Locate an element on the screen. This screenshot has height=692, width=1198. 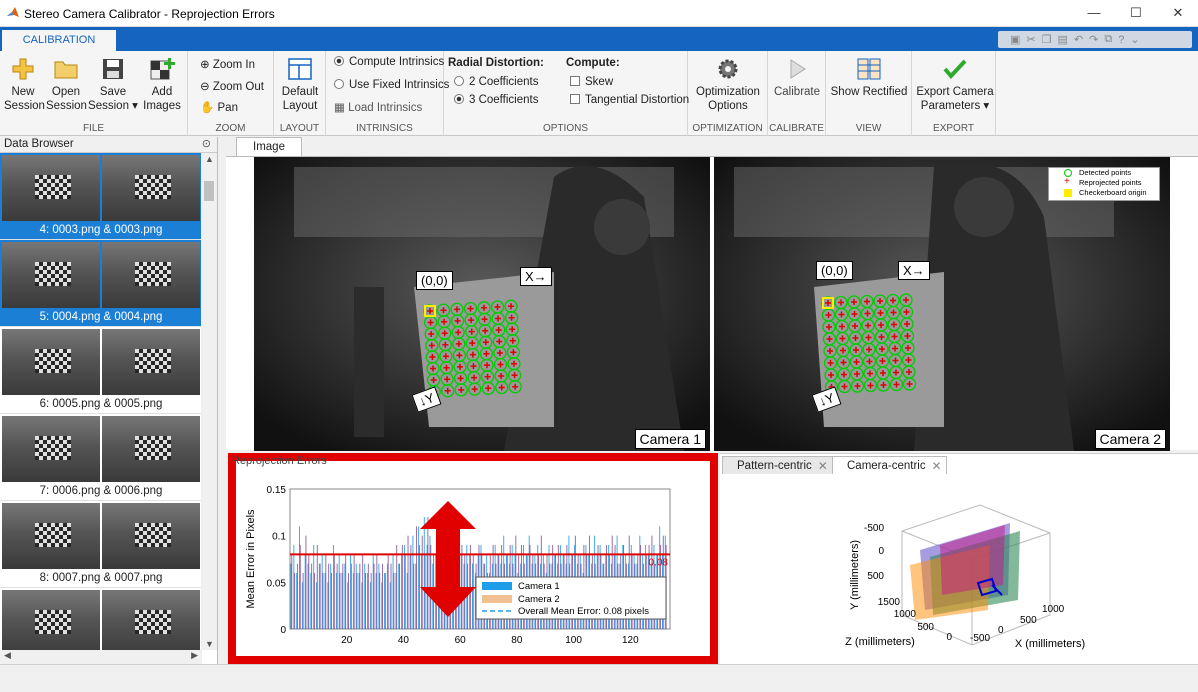
list-item: 6: 0005.png & 0005.png is located at coordinates (101, 370).